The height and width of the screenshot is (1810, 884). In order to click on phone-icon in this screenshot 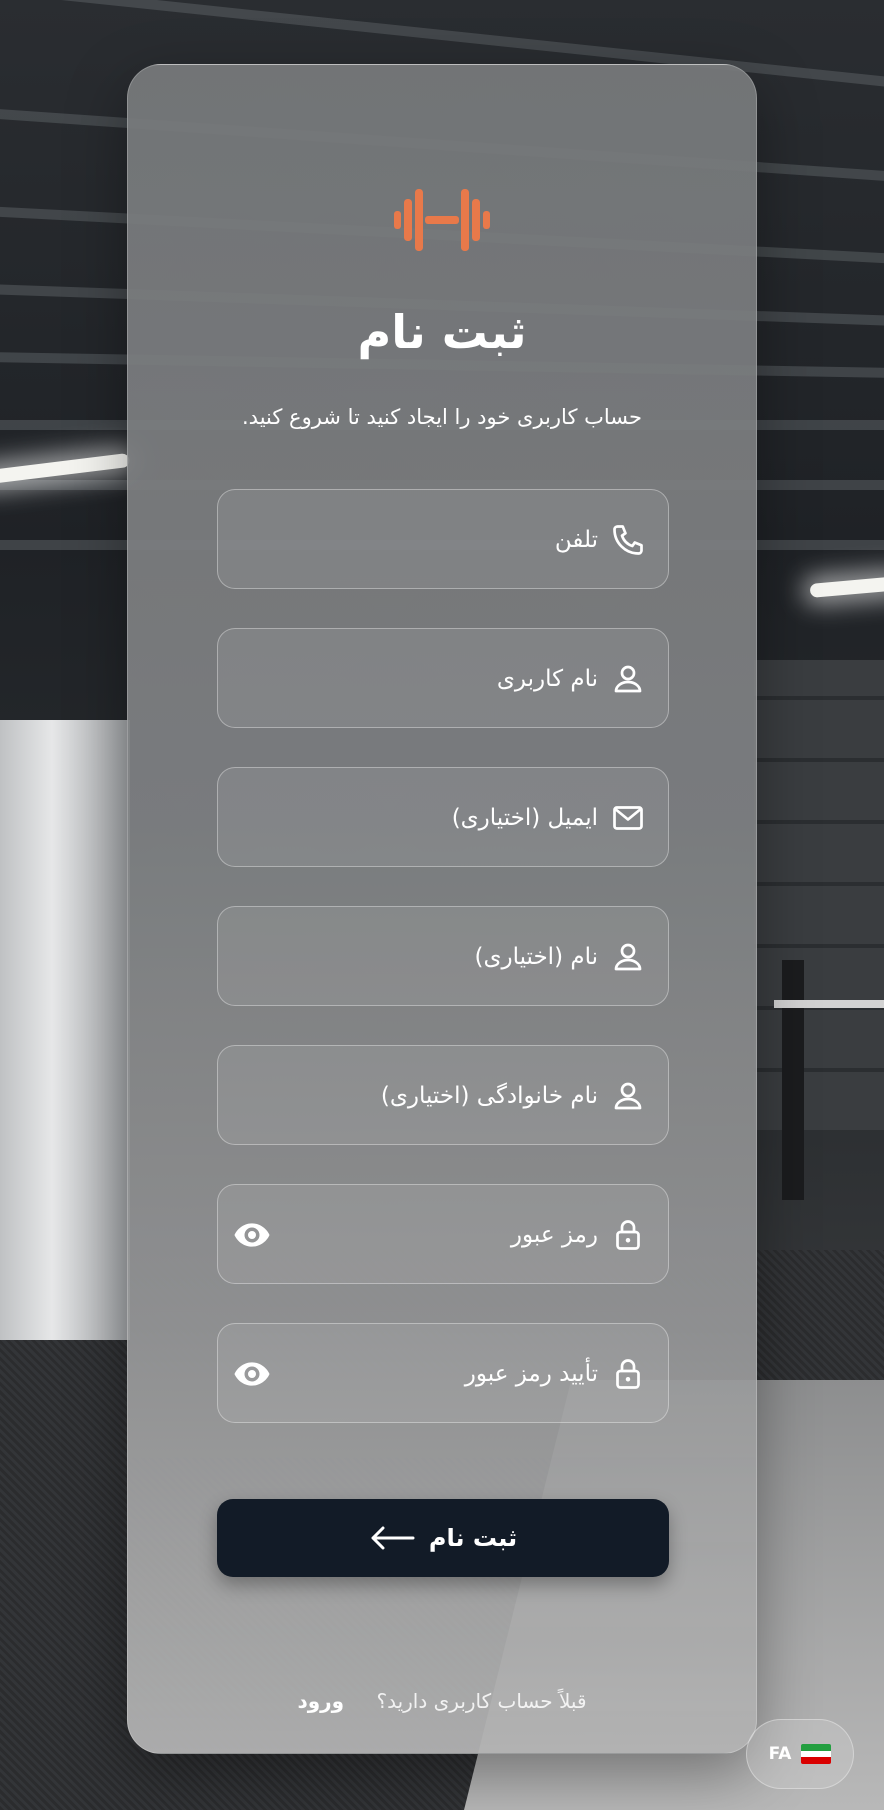, I will do `click(628, 540)`.